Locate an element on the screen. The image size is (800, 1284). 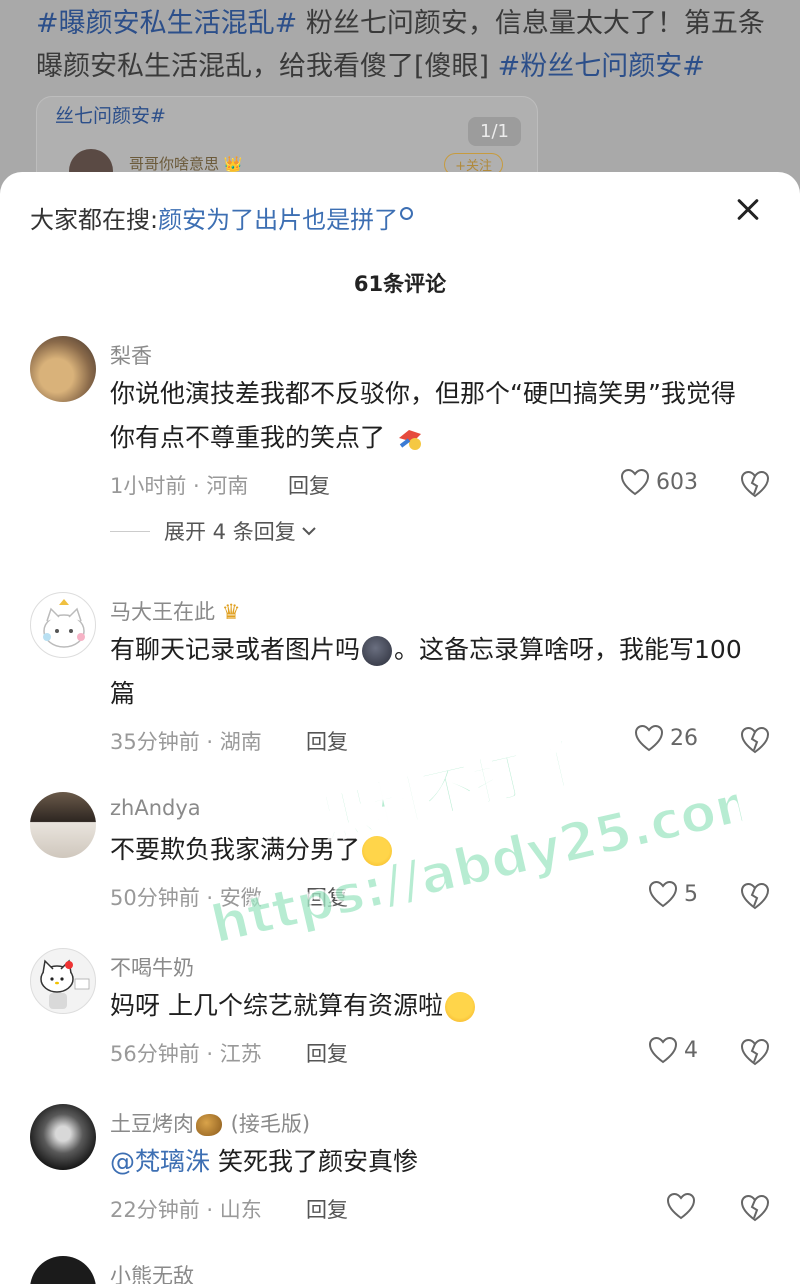
comment-text: 有聊天记录或者图片吗 。这备忘录算啥呀，我能写100篇 is located at coordinates (435, 672).